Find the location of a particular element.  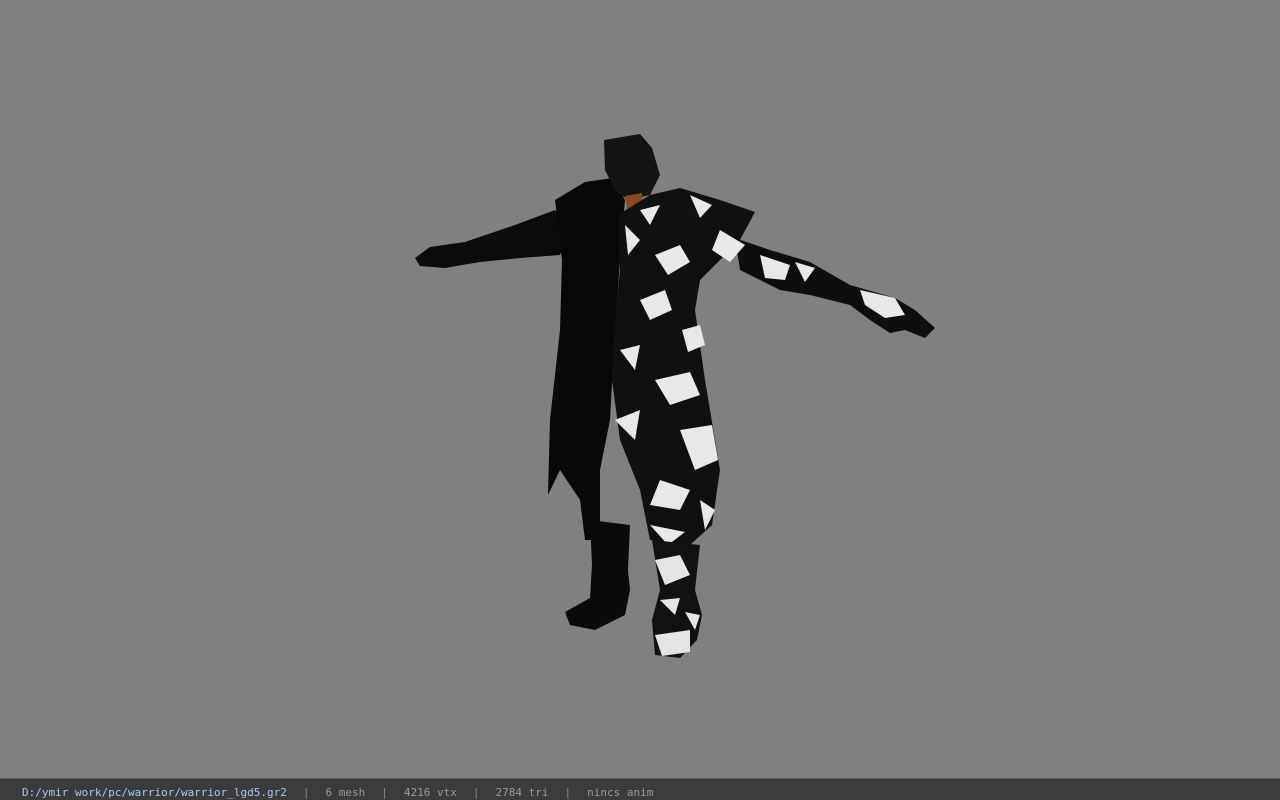

model-left-arm is located at coordinates (492, 239).